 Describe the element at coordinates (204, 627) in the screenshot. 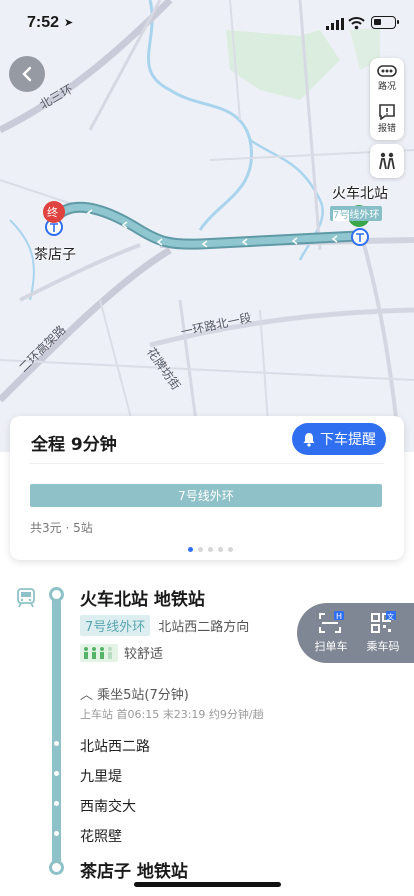

I see `direction-text: 北站西二路方向` at that location.